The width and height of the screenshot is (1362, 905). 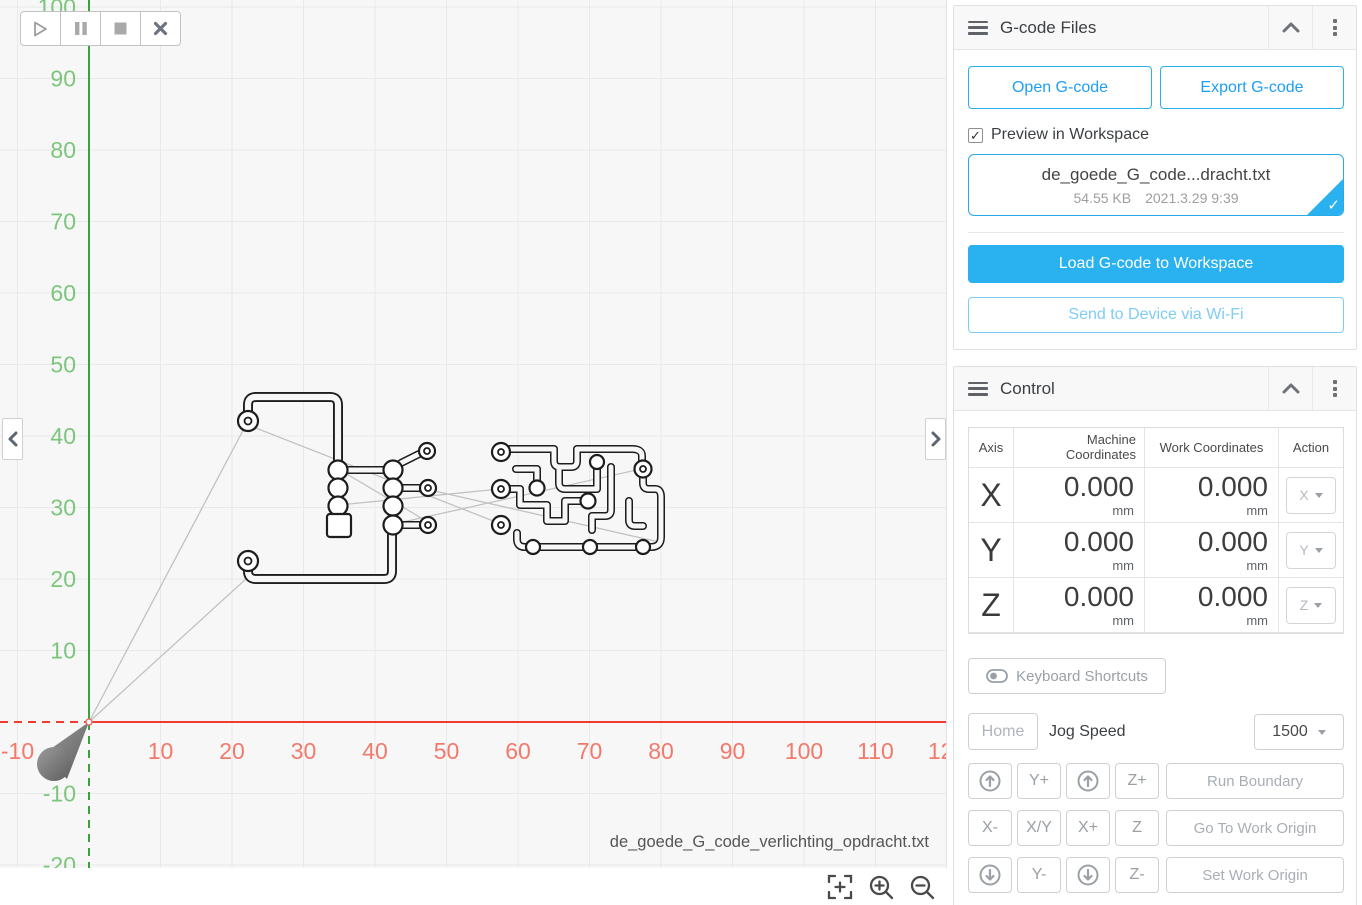 I want to click on y-action-dropdown: Y, so click(x=1311, y=550).